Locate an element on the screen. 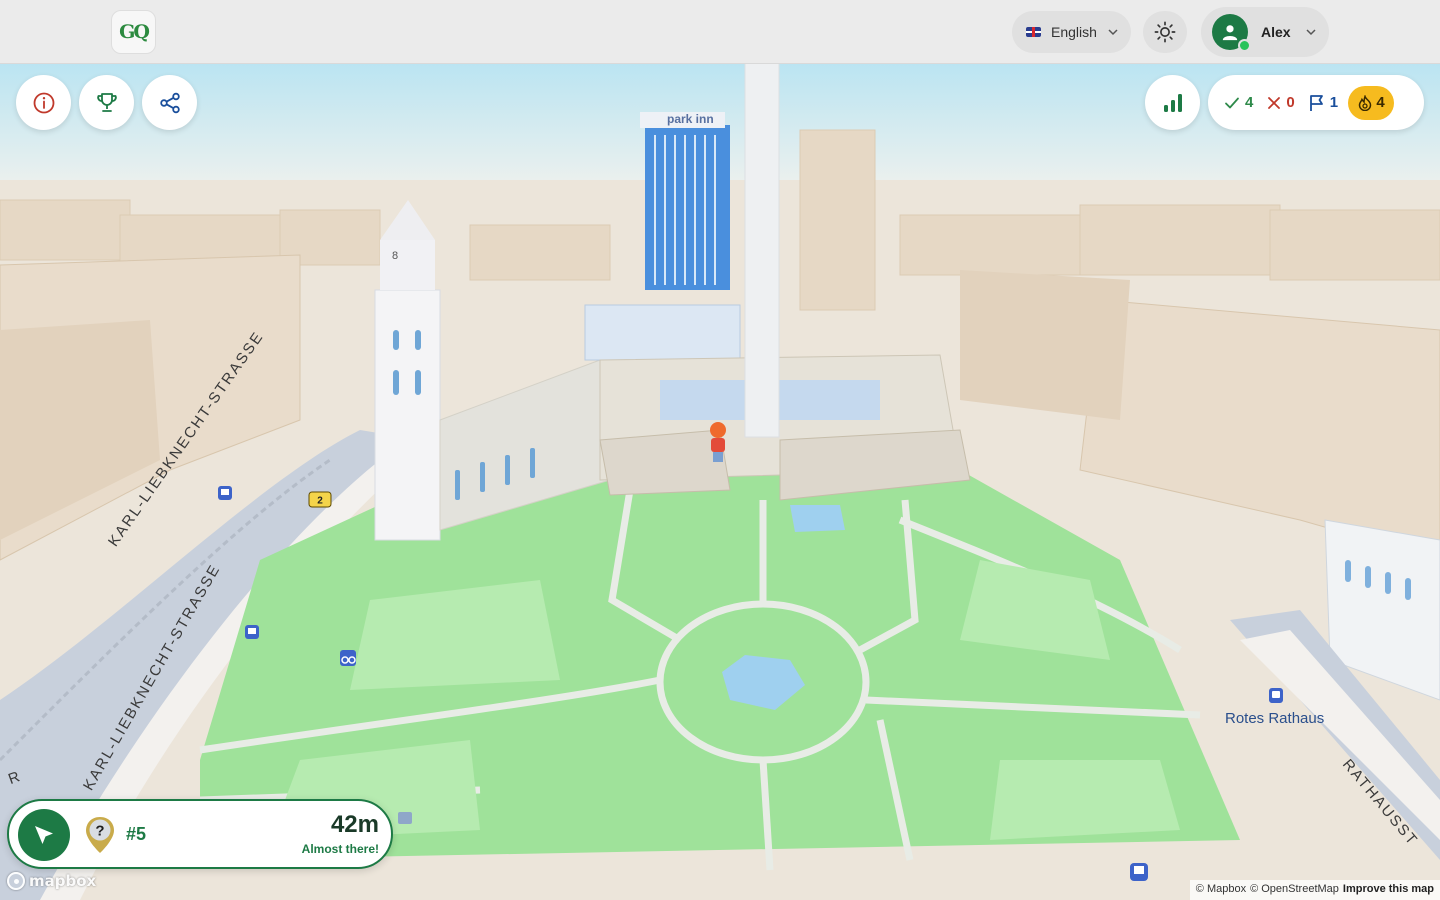 The width and height of the screenshot is (1440, 900). language-selector: English is located at coordinates (1071, 32).